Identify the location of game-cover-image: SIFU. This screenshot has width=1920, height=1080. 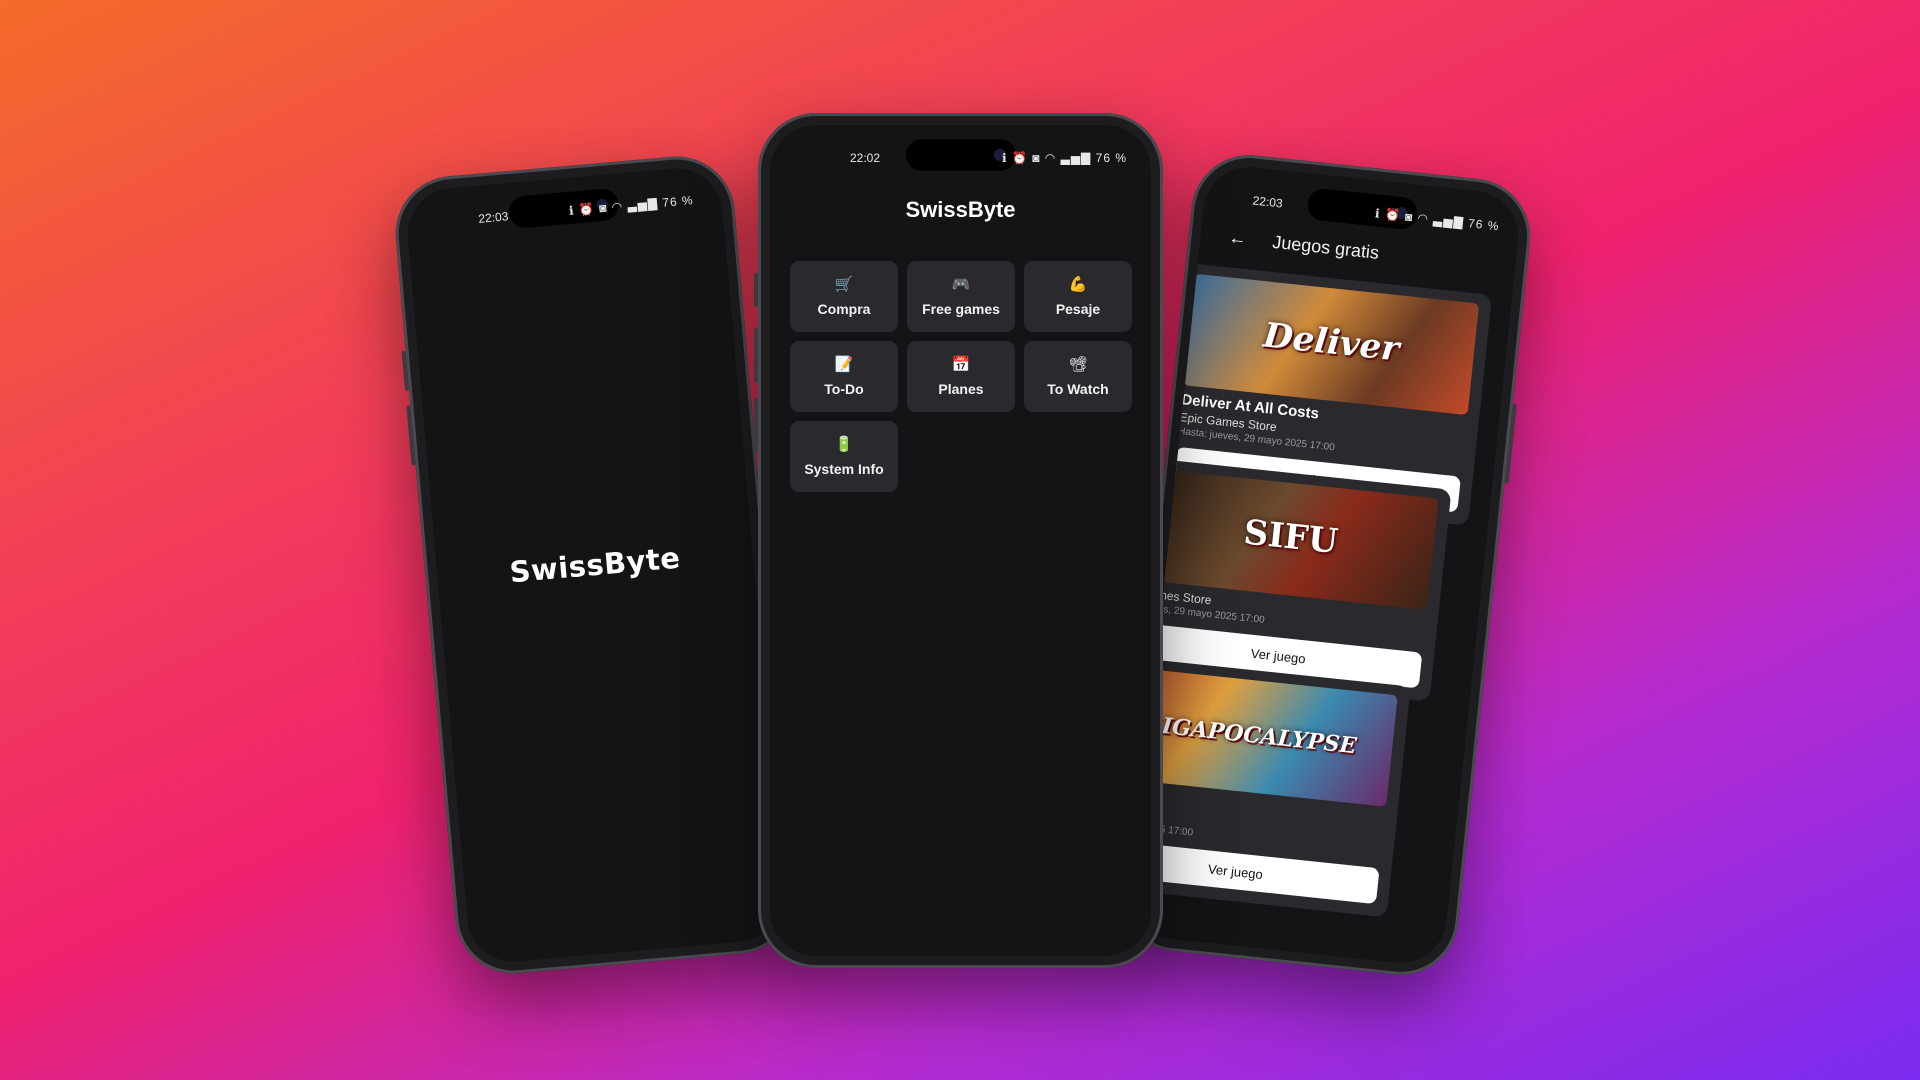
(1290, 539).